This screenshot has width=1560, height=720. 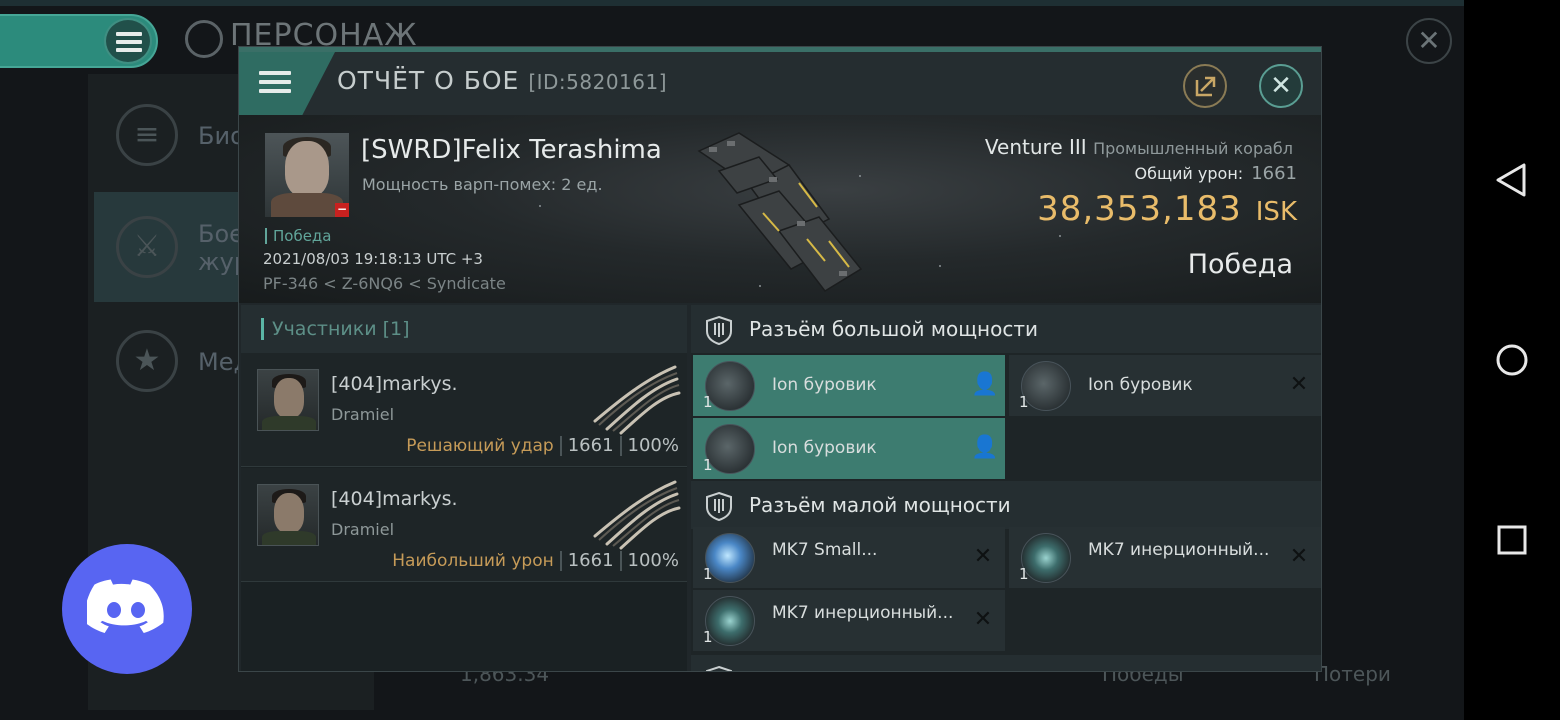 I want to click on total-damage-row: Общий урон: 1661, so click(x=1216, y=173).